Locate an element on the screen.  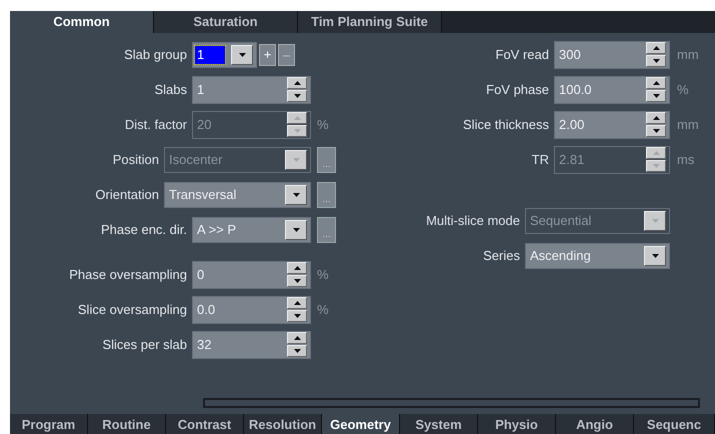
tab: Angio is located at coordinates (595, 424).